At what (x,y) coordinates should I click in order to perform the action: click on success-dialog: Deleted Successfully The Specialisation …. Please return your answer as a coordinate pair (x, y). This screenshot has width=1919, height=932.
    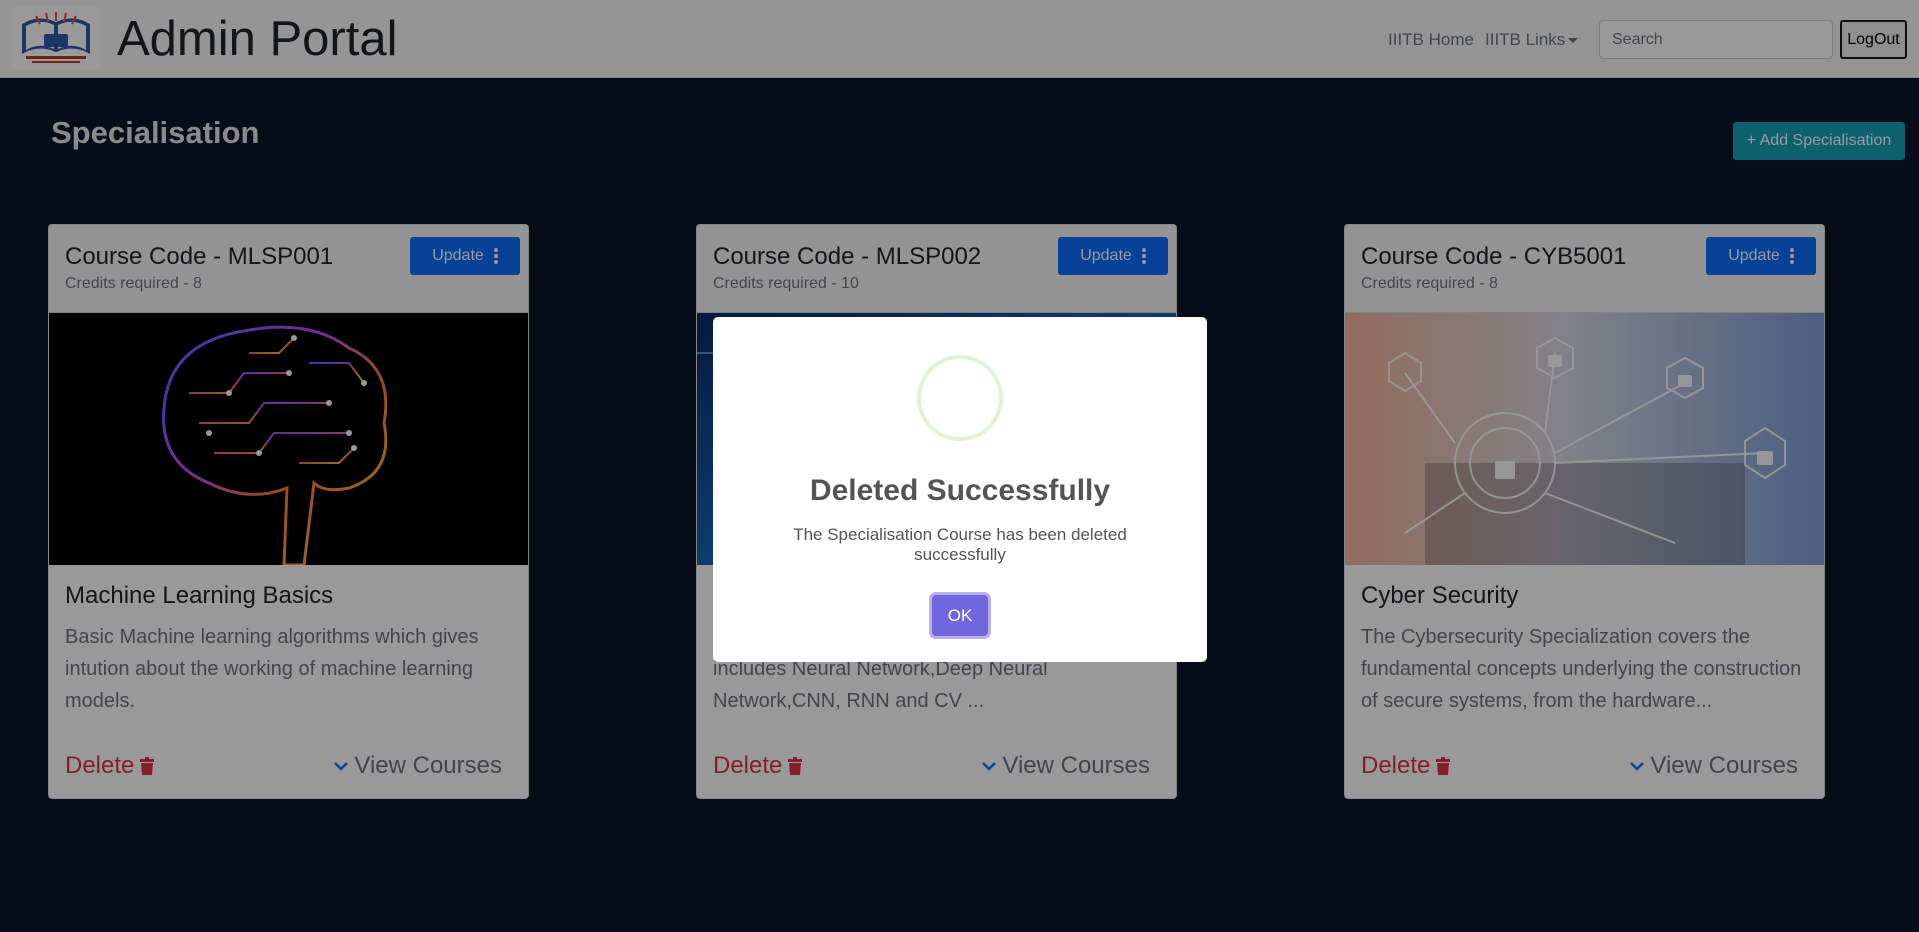
    Looking at the image, I should click on (960, 489).